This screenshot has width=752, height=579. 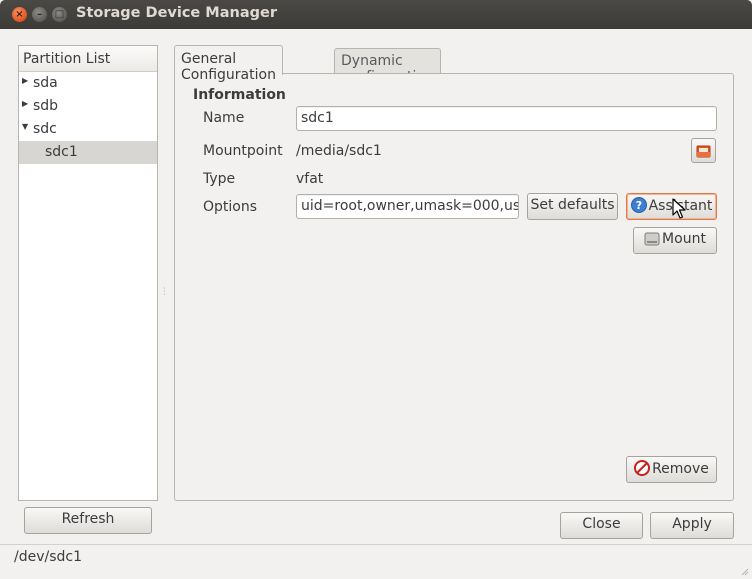 I want to click on status-text: /dev/sdc1, so click(x=48, y=557).